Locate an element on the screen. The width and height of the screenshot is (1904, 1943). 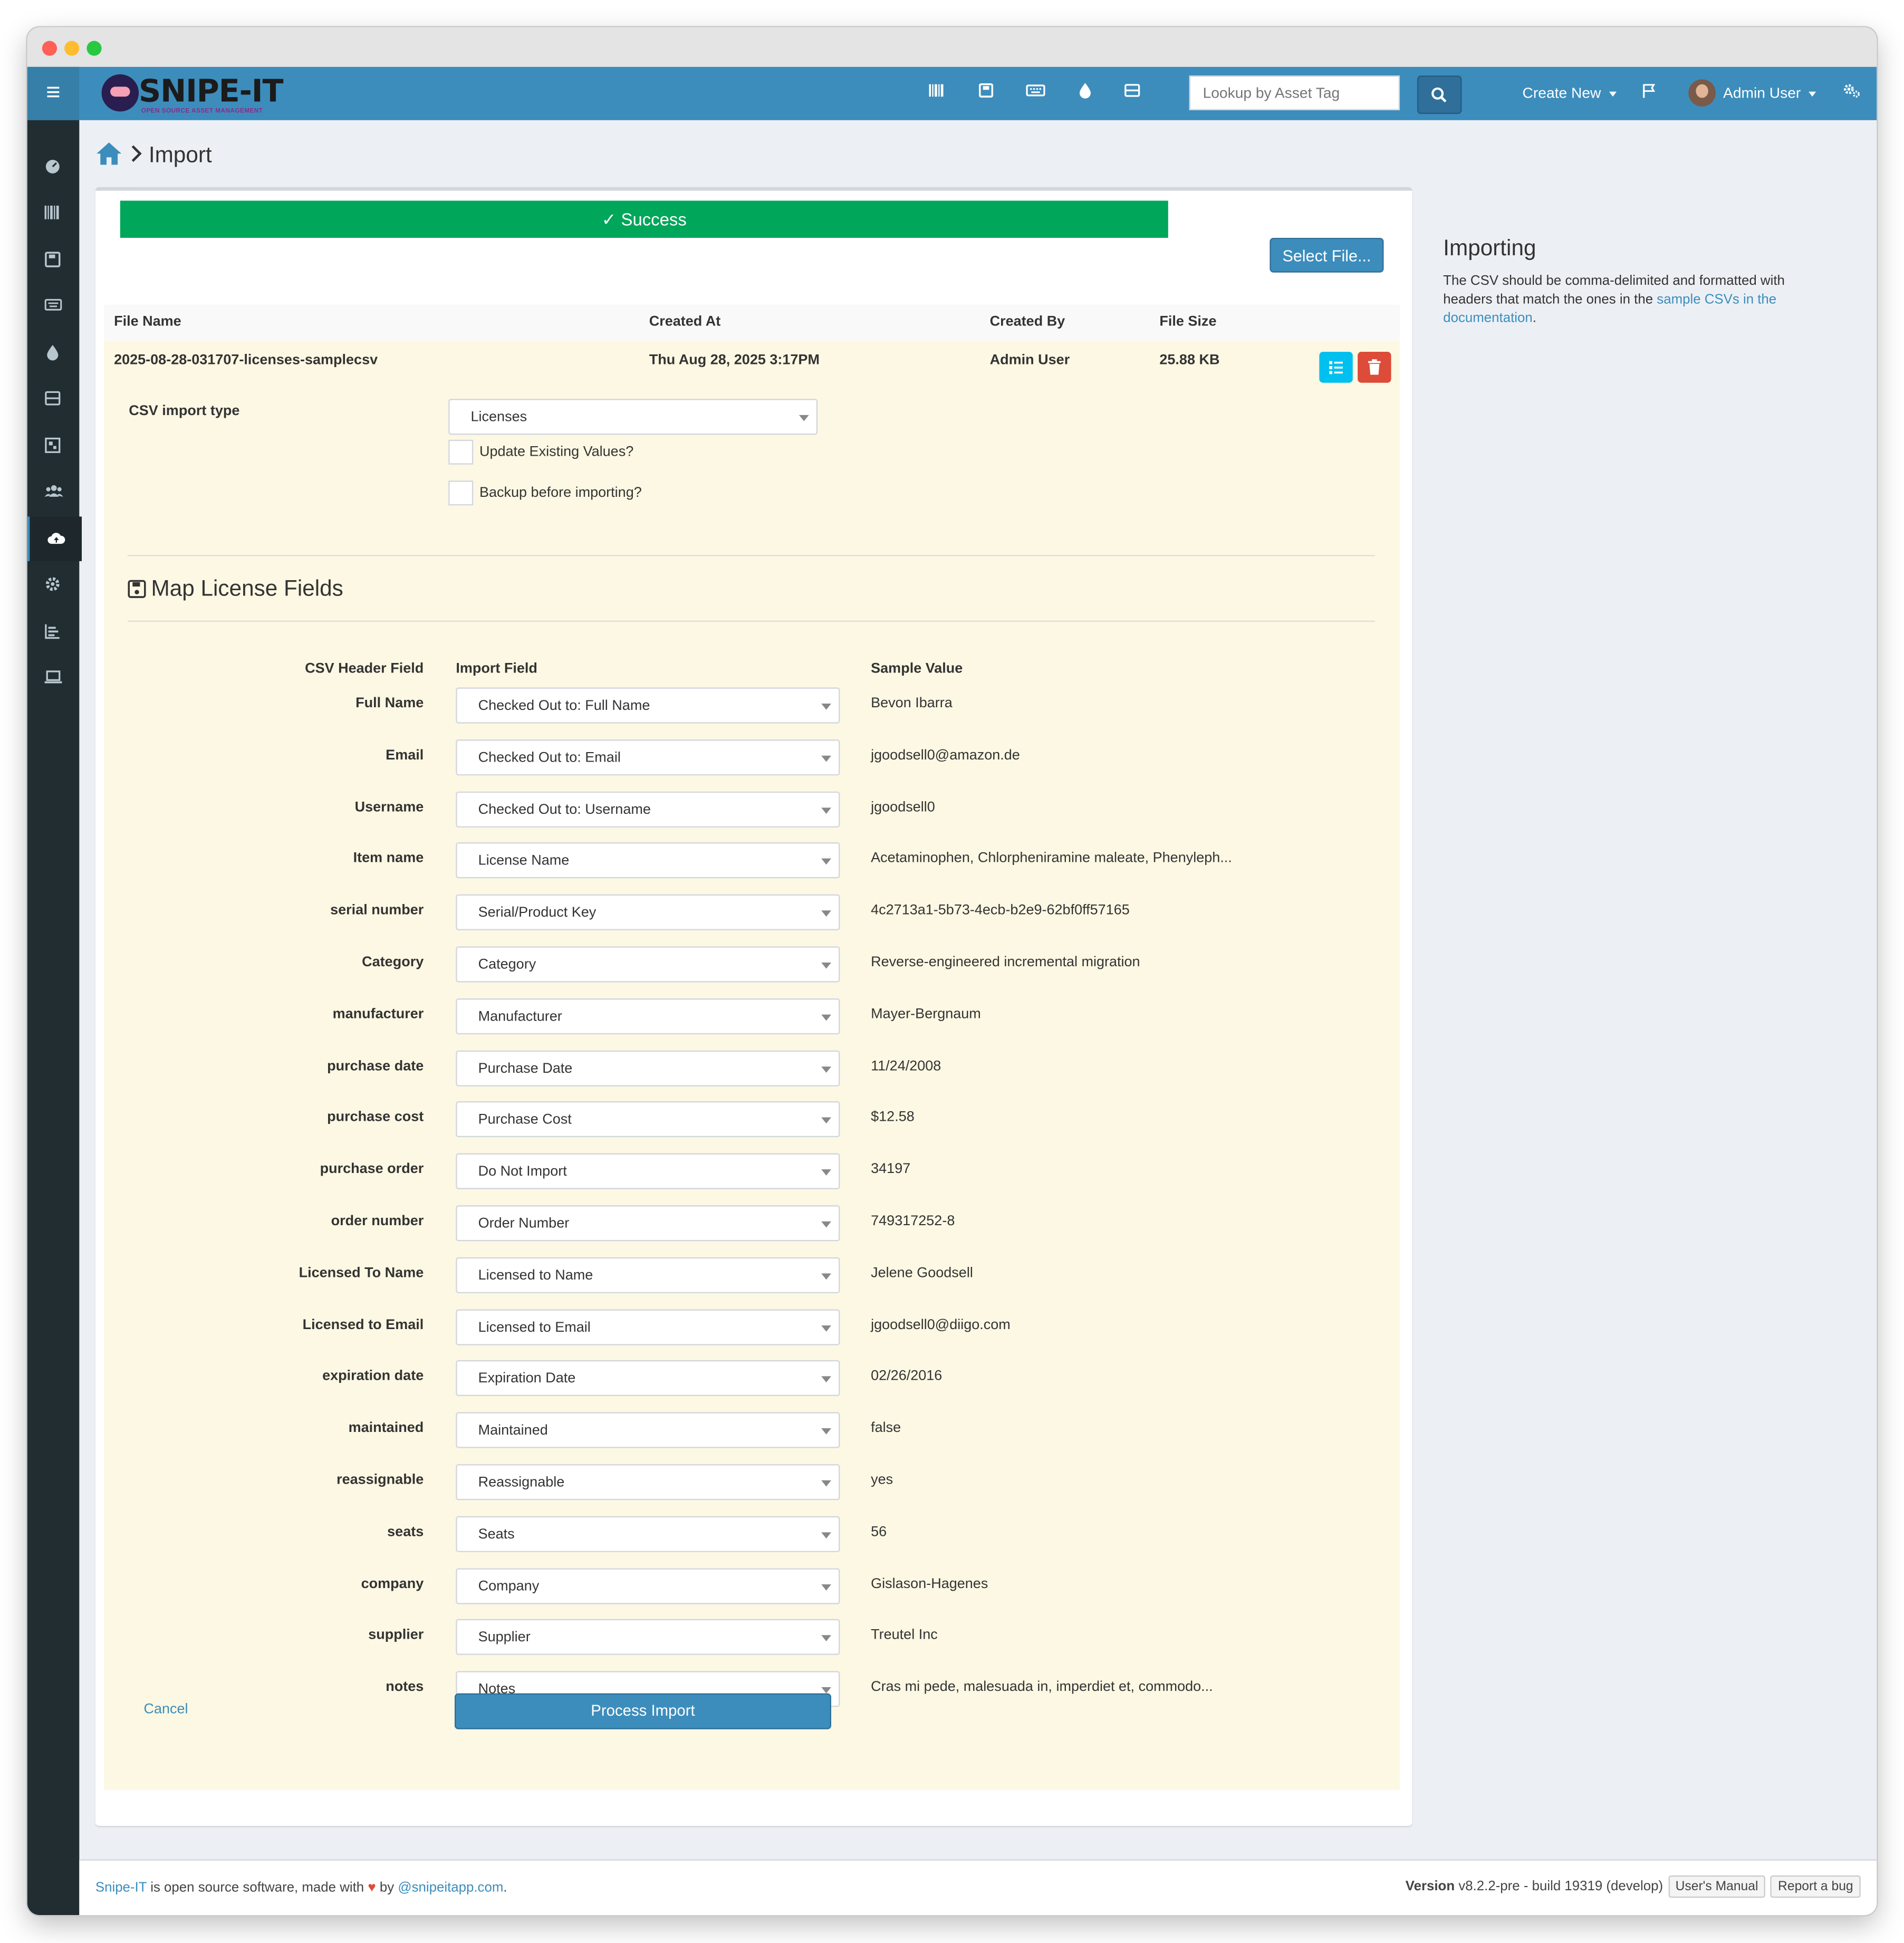
csv-header-cell: Email is located at coordinates (264, 760).